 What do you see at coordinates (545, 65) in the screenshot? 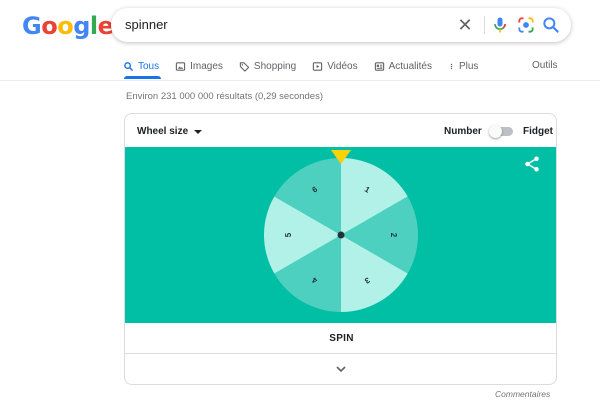
I see `tools-button: Outils` at bounding box center [545, 65].